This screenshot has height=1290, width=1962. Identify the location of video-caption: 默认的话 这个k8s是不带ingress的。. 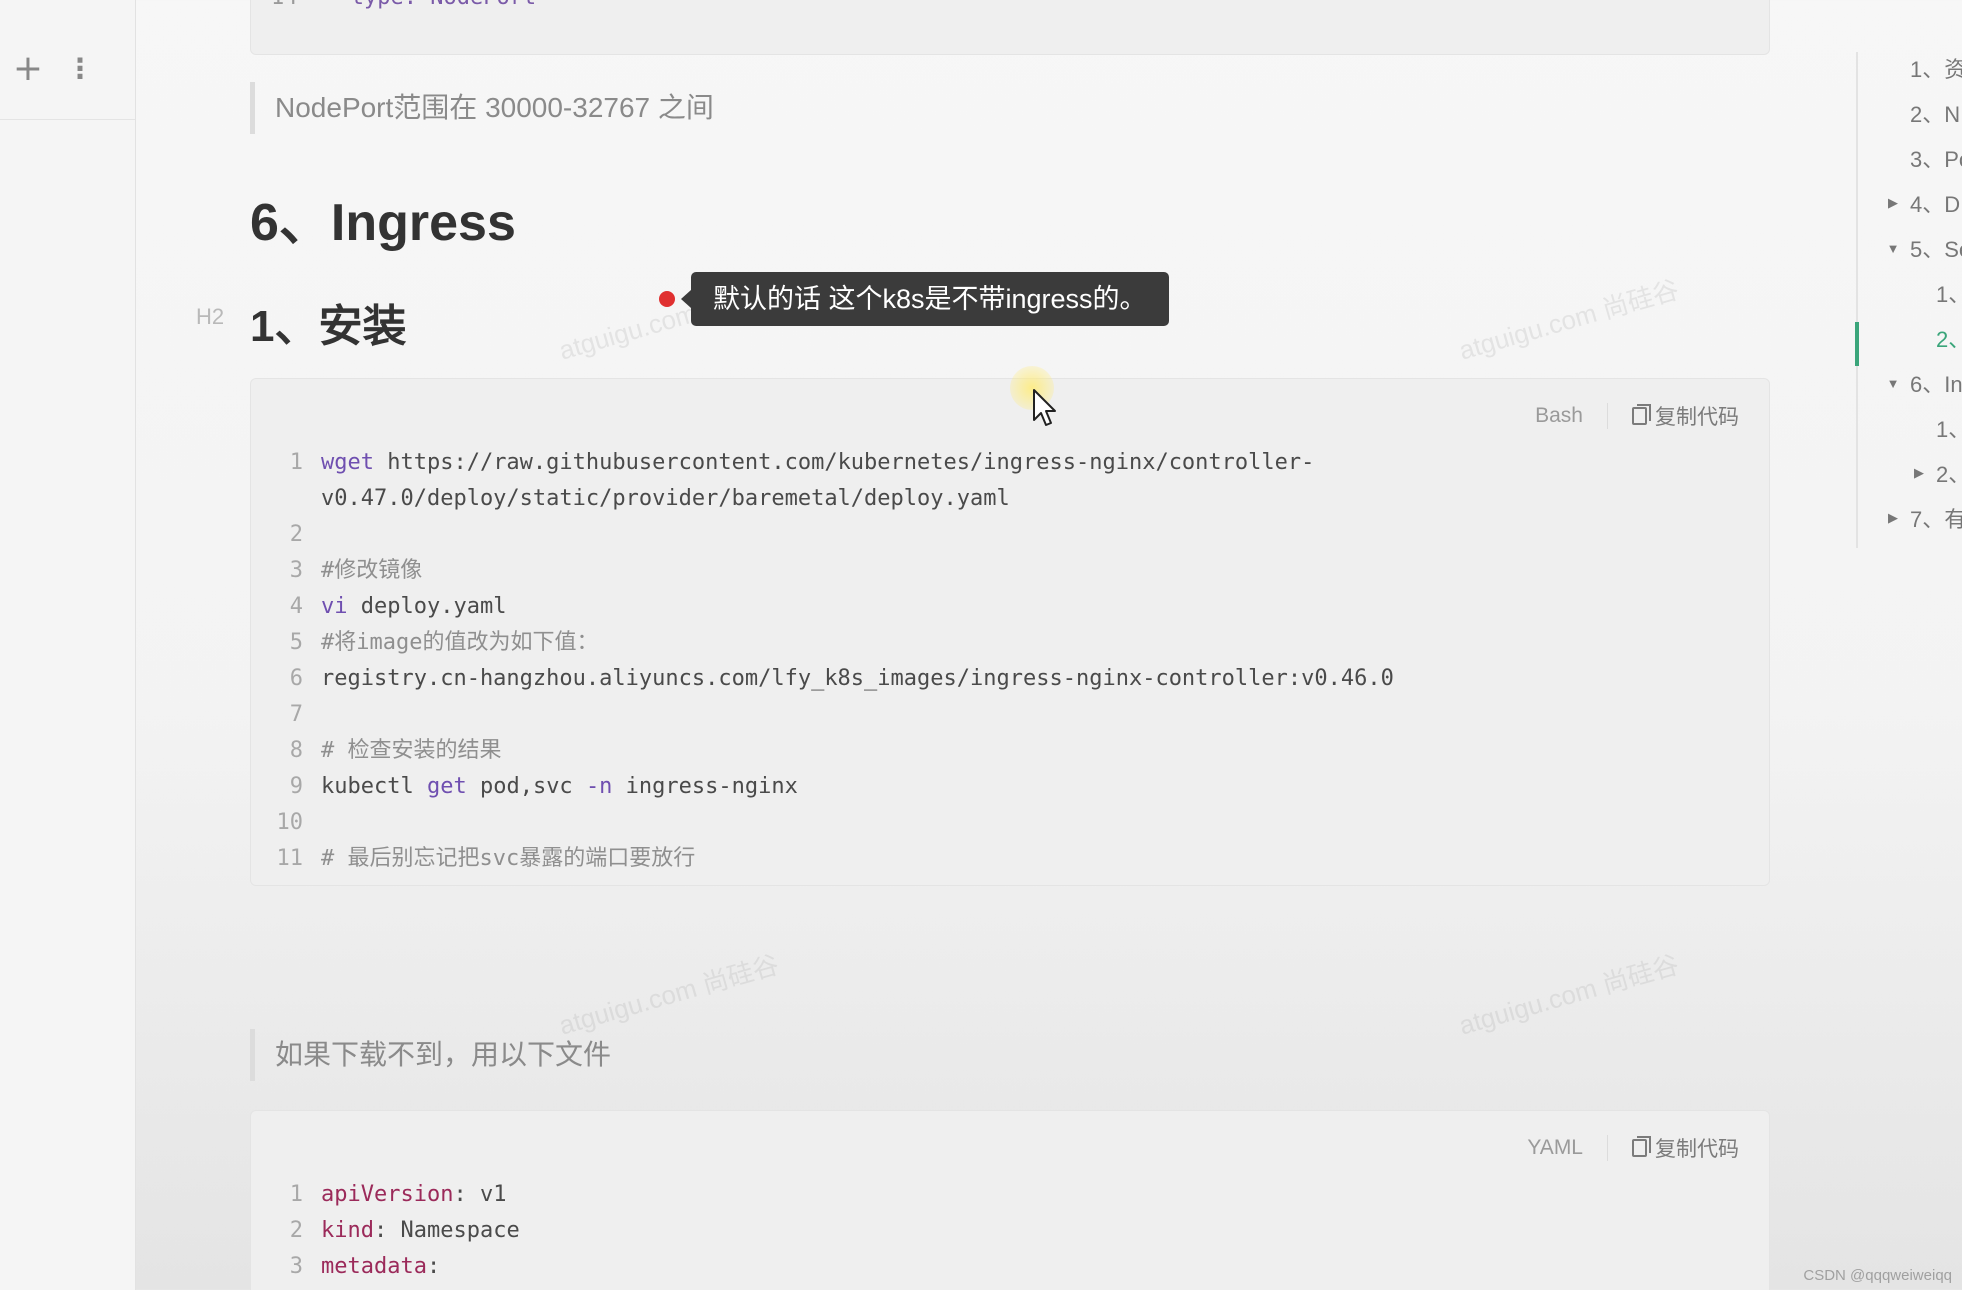
(914, 299).